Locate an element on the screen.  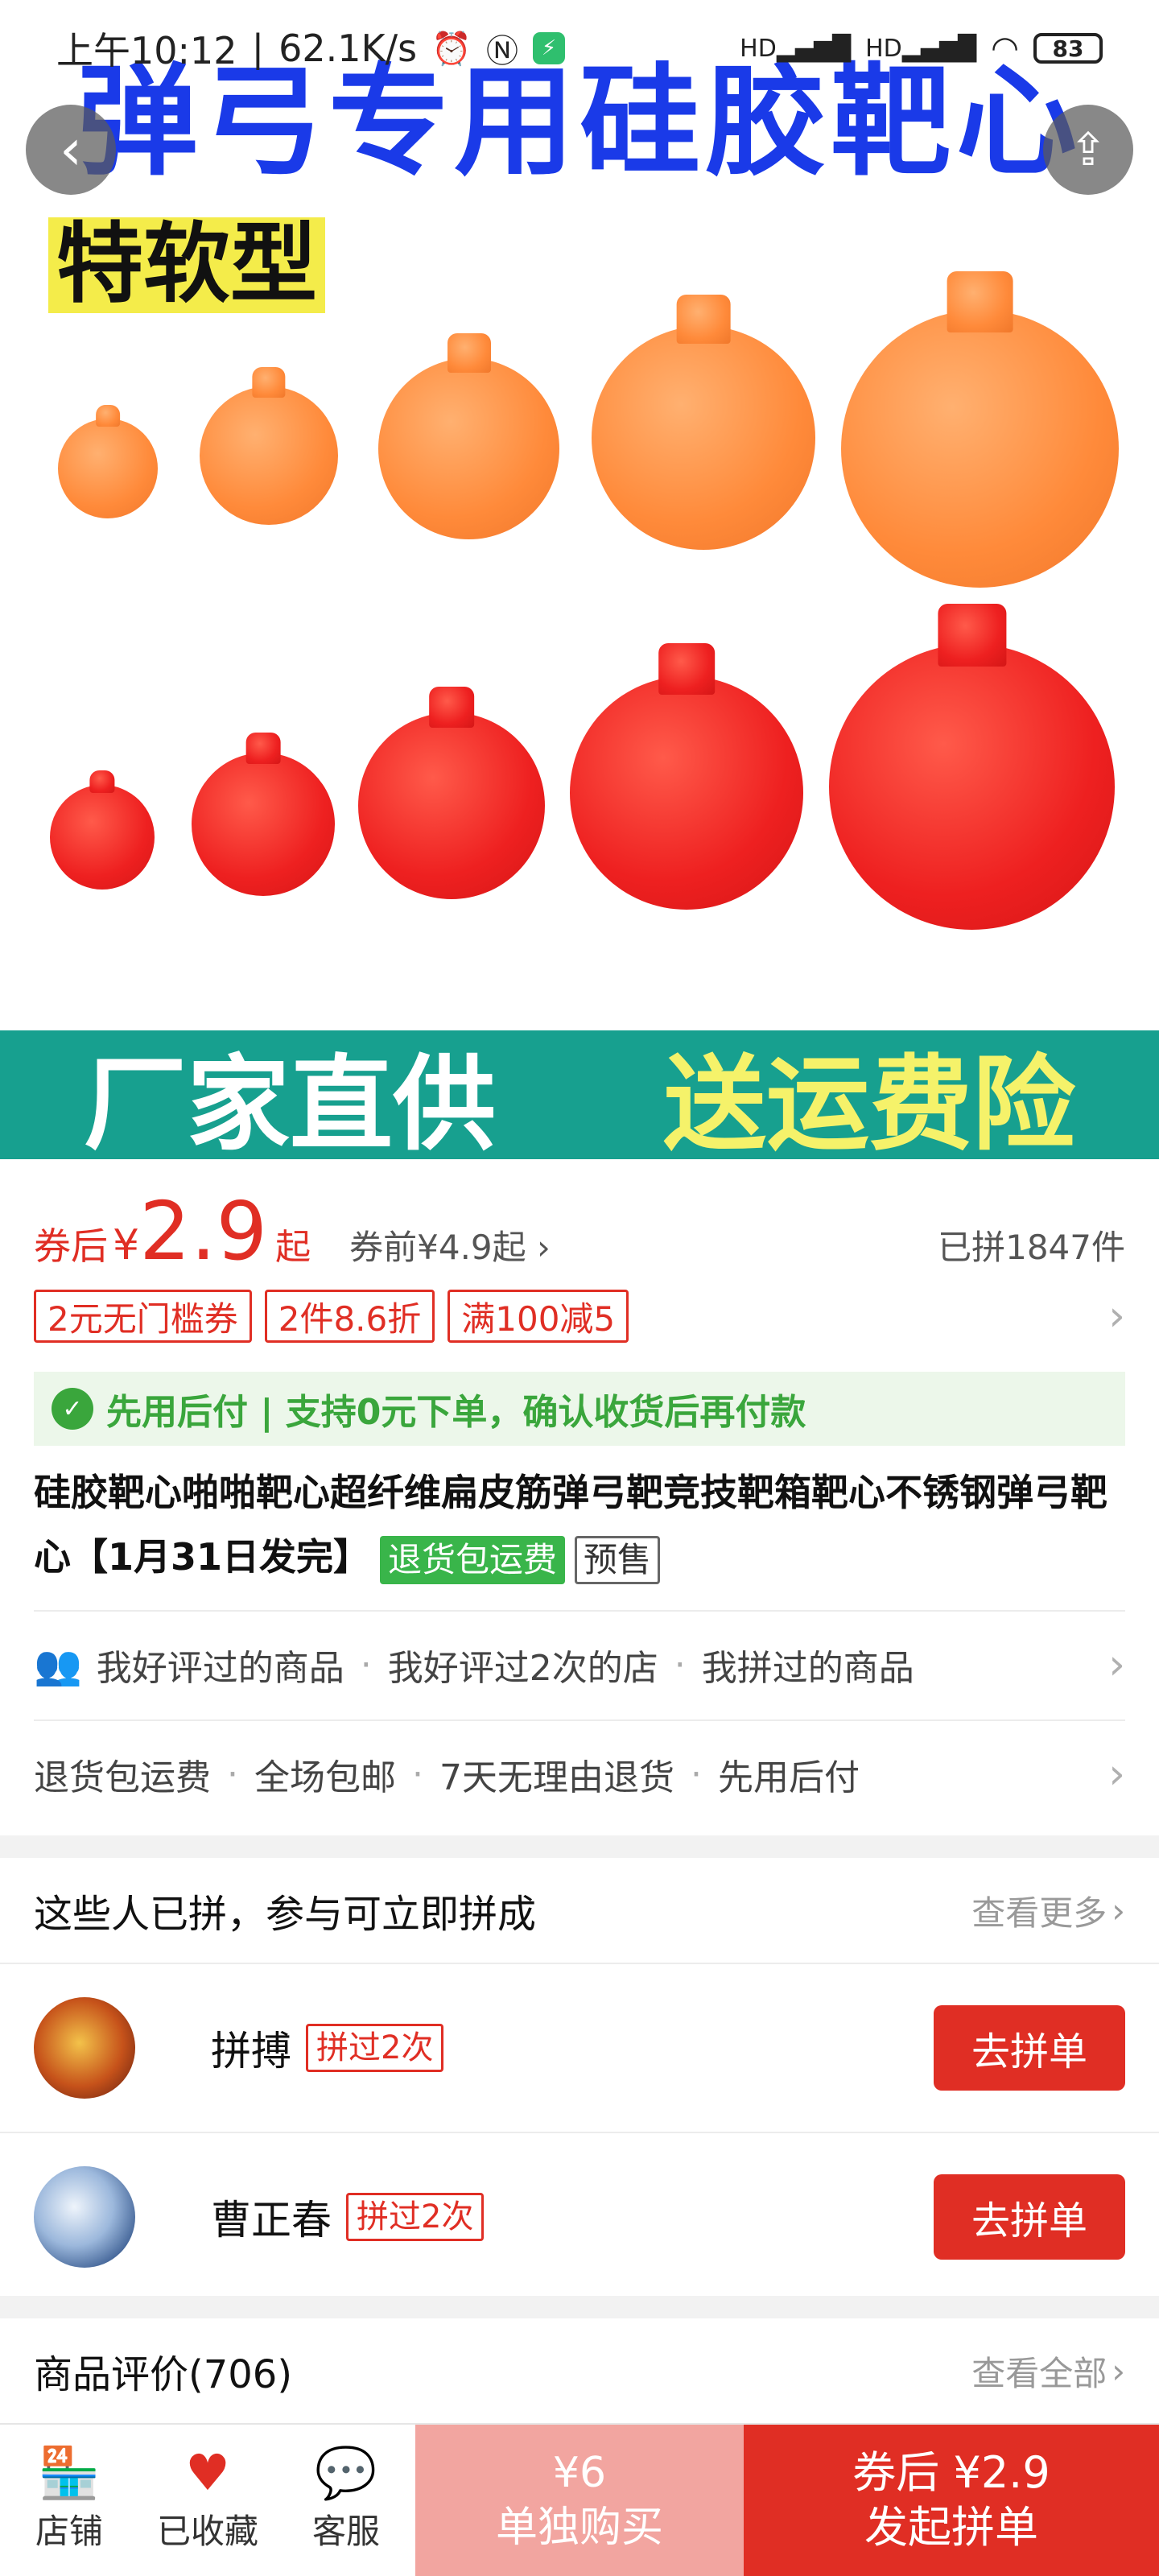
bottom-action-bar: 🏪 店铺 ♥ 已收藏 💬 客服 ¥6 单独购买 券后 ¥2.9 发起拼单 is located at coordinates (579, 2499).